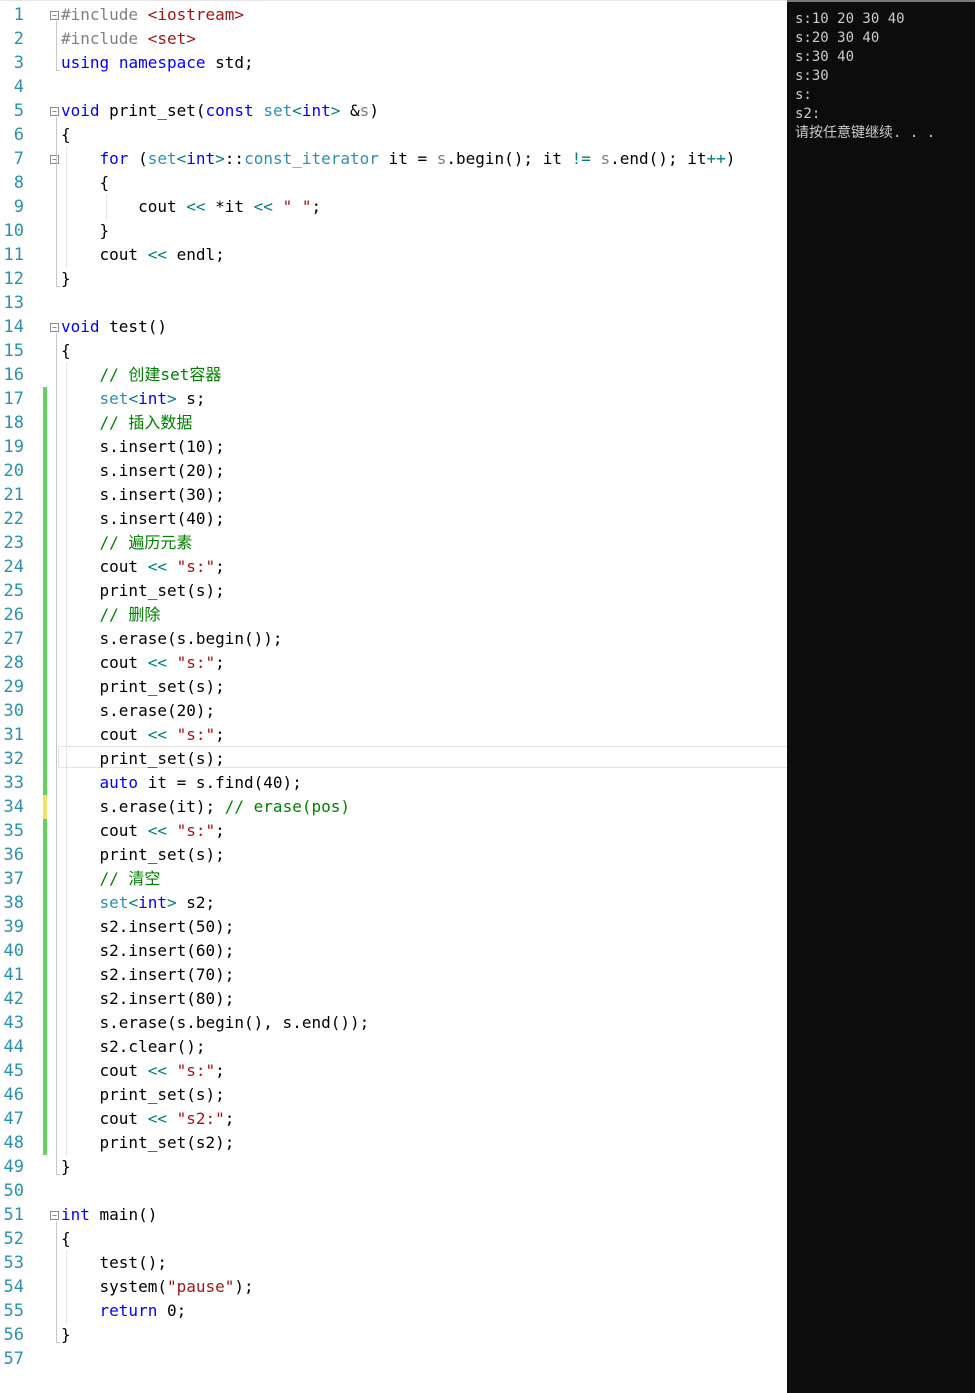 The image size is (975, 1393). I want to click on code-token: s.insert(30);, so click(143, 494).